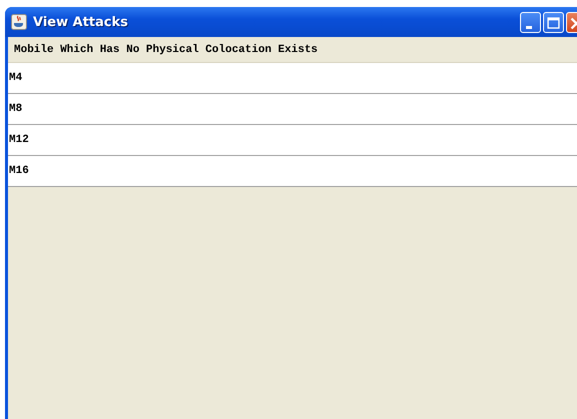  I want to click on coffee-cup-icon, so click(19, 22).